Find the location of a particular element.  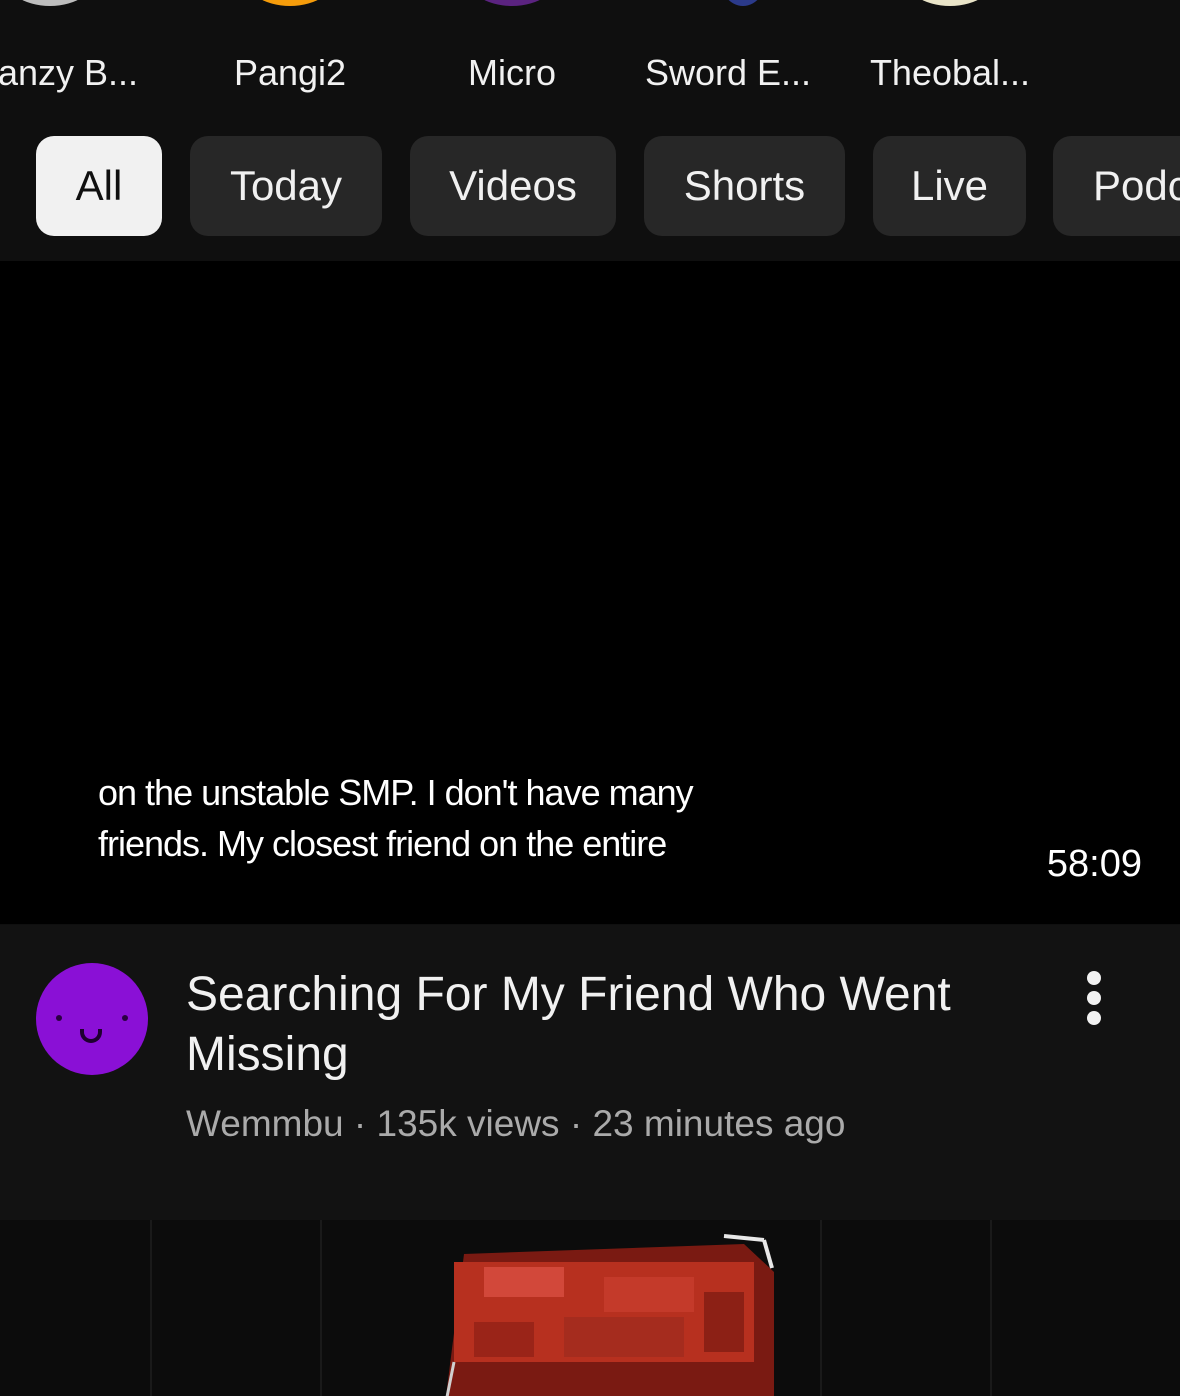

channel-item-2: Pangi2 is located at coordinates (290, 55).